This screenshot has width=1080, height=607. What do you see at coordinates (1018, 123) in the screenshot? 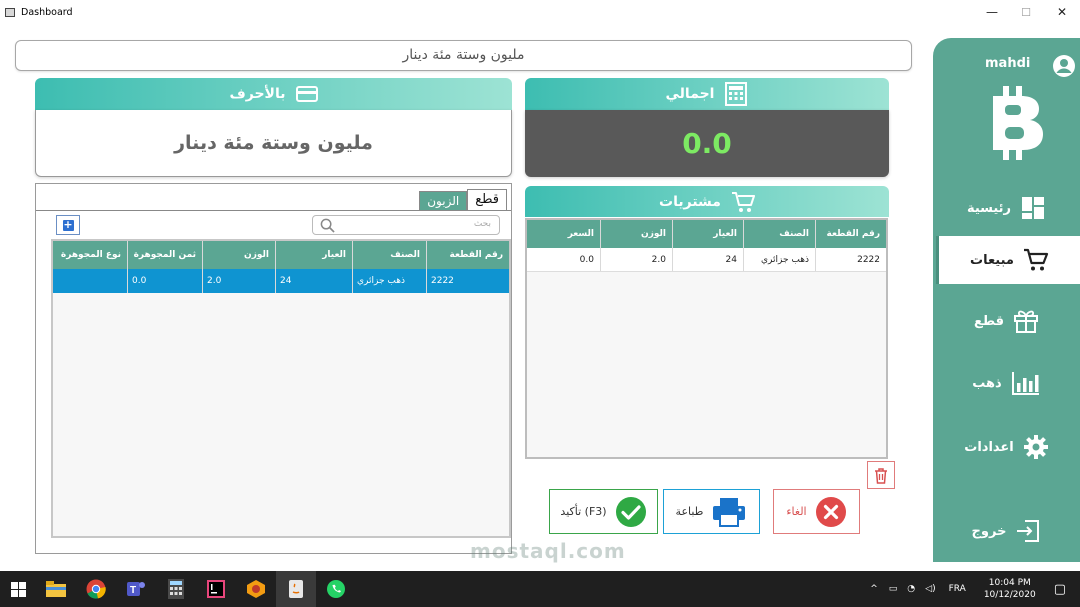
I see `bitcoin-logo-icon` at bounding box center [1018, 123].